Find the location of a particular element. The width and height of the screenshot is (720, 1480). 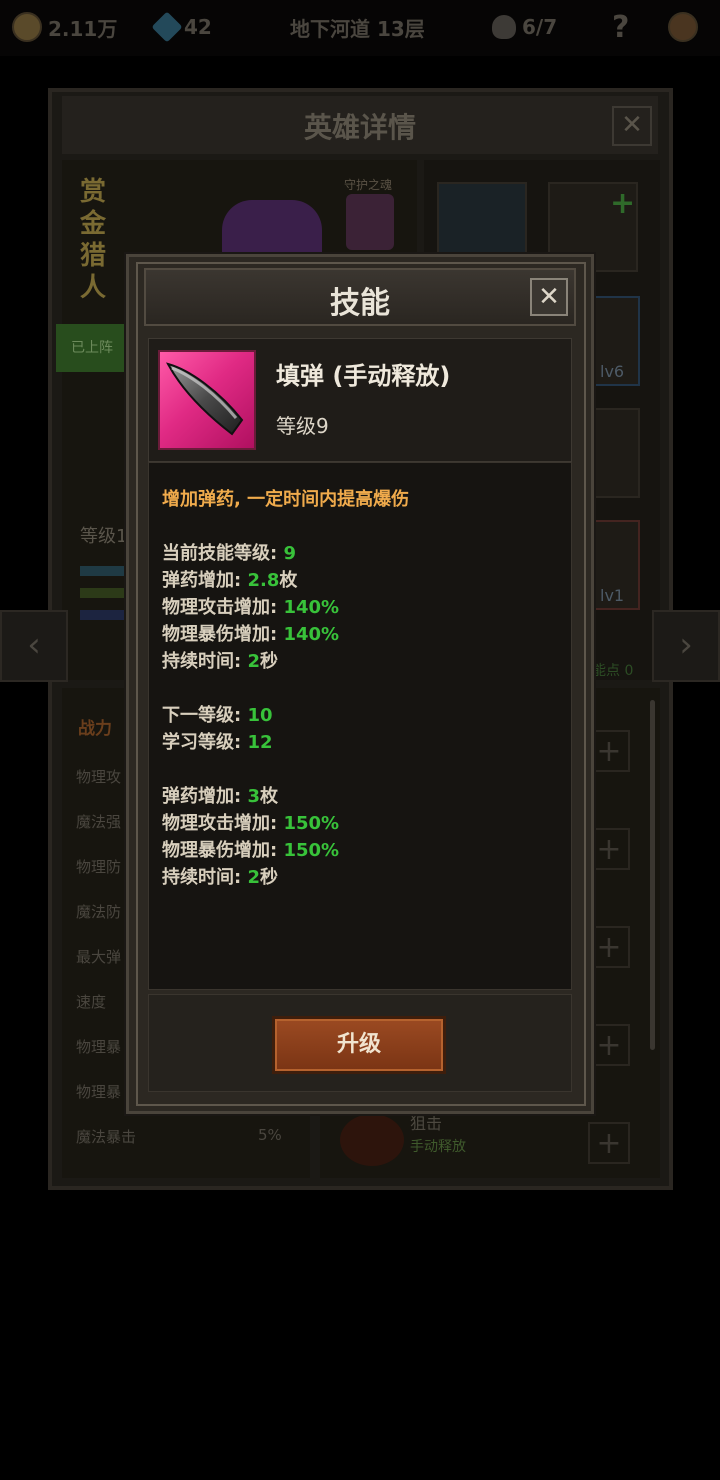

line-label: 学习等级: is located at coordinates (205, 742).